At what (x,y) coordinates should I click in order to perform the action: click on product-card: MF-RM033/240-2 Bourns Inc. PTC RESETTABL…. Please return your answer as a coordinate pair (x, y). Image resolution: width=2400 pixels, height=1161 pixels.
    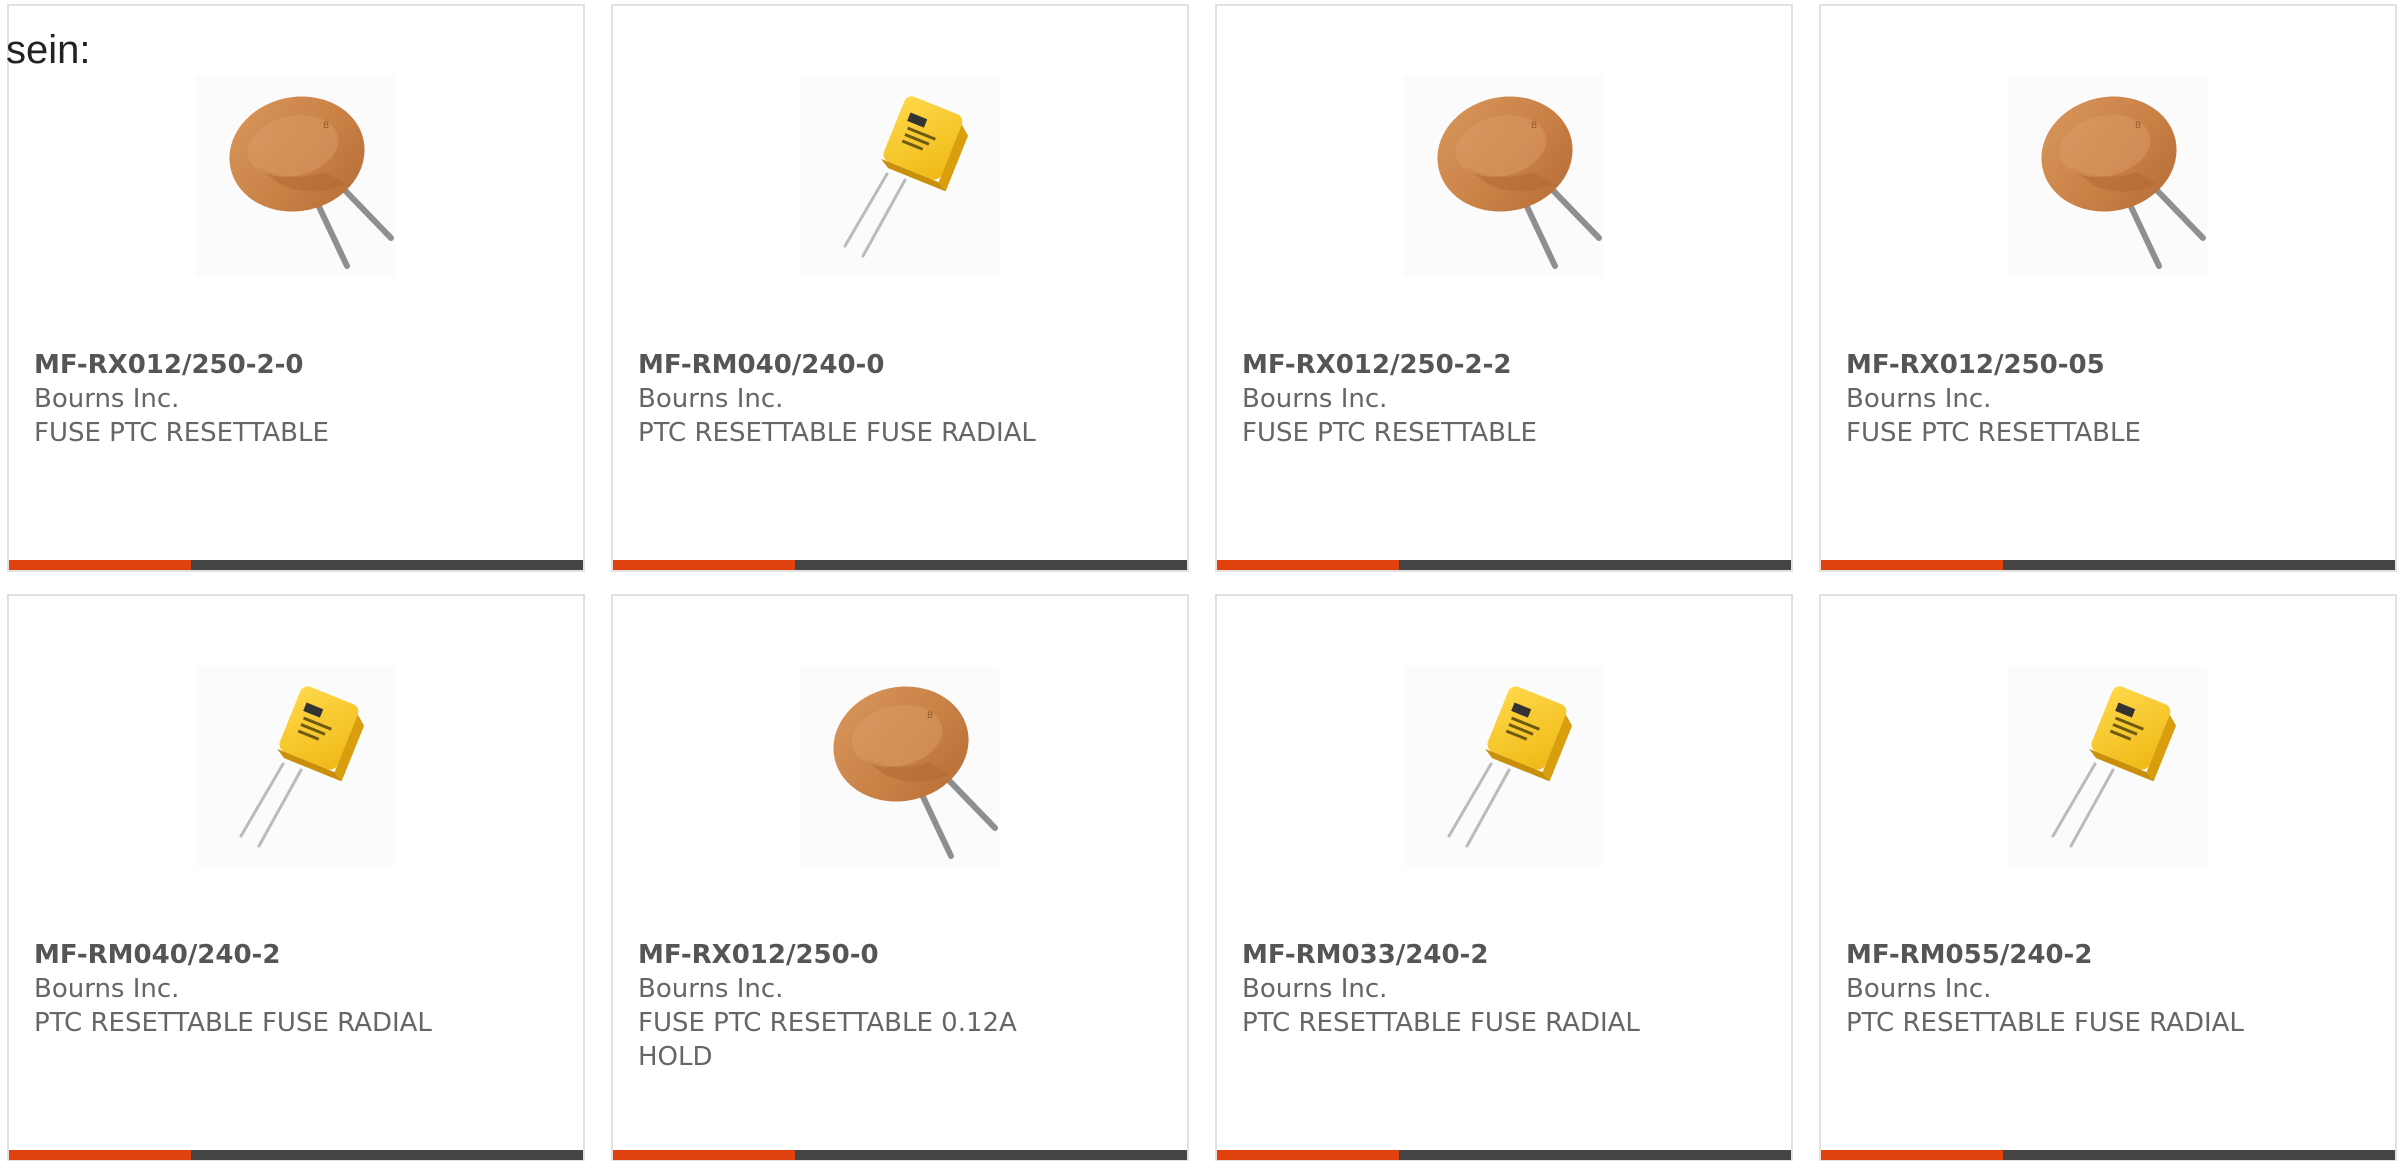
    Looking at the image, I should click on (1504, 877).